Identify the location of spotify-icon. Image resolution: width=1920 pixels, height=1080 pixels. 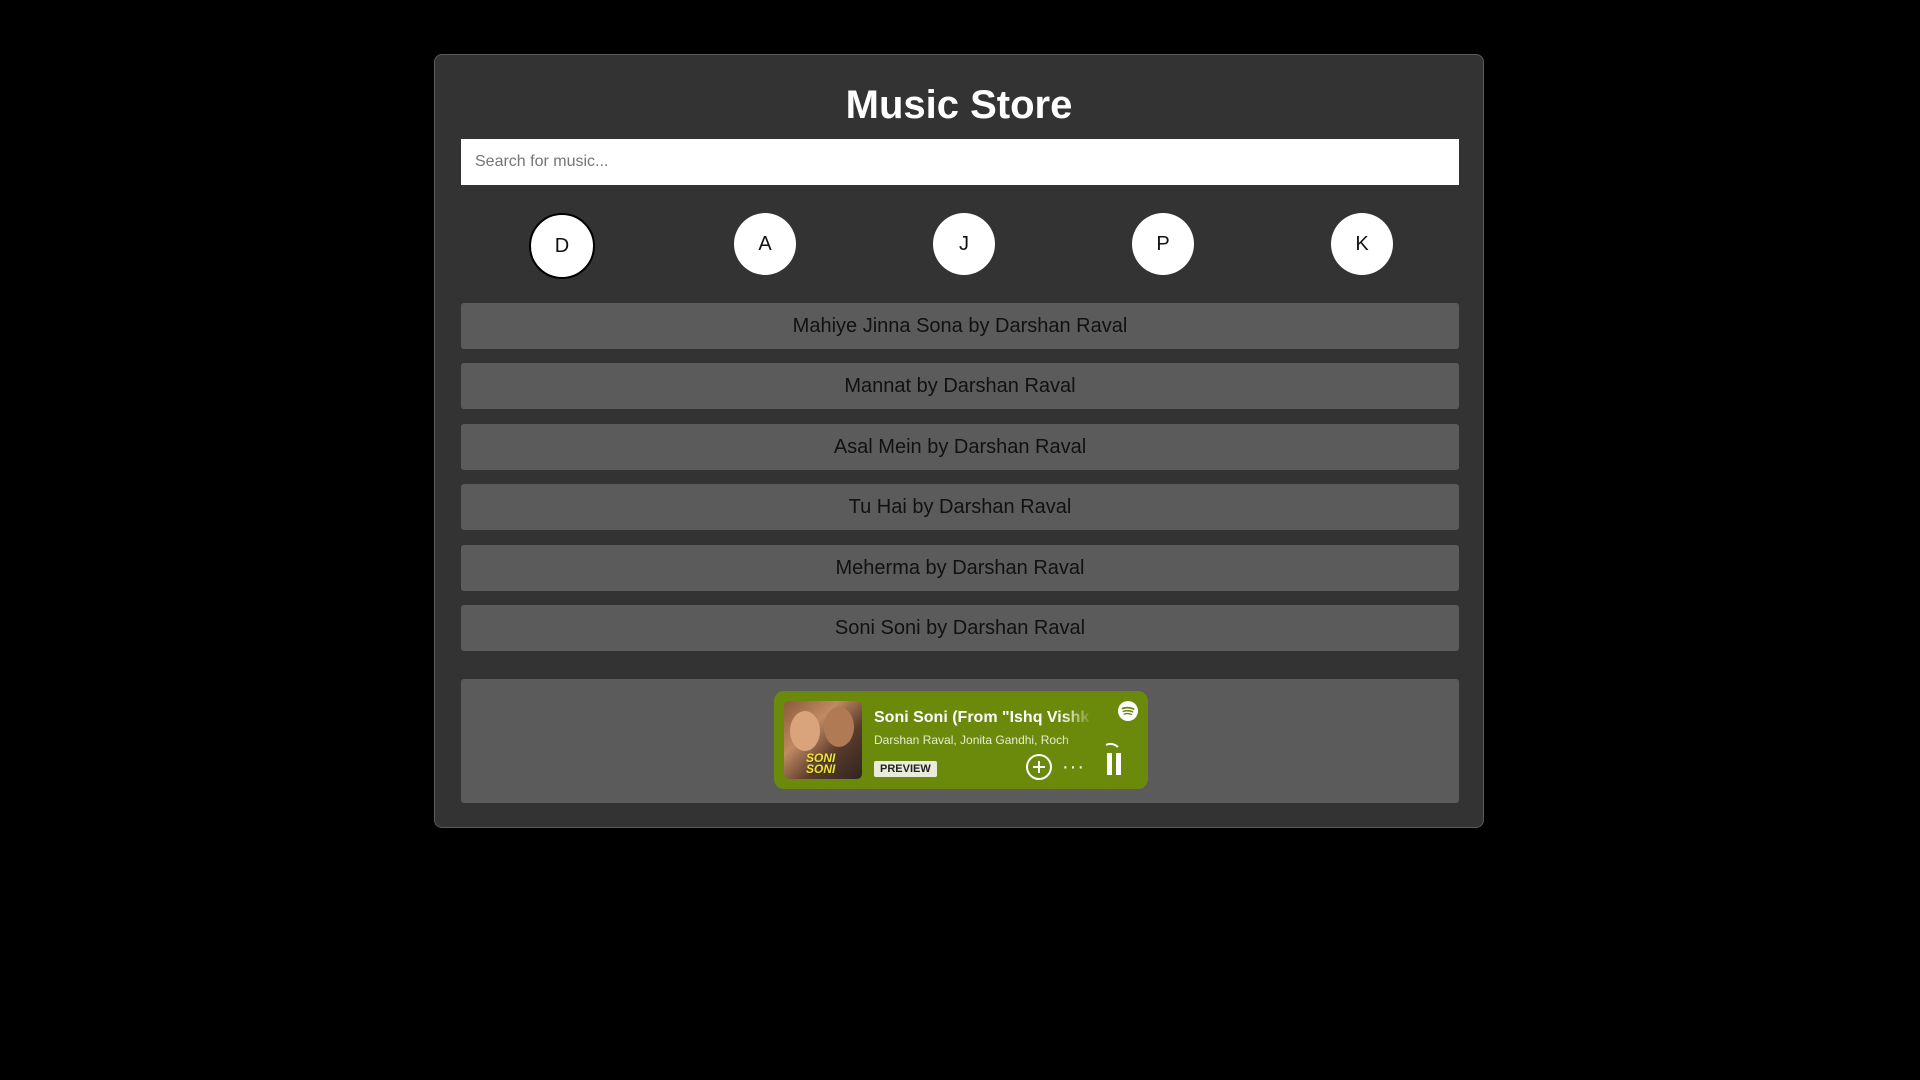
(1128, 711).